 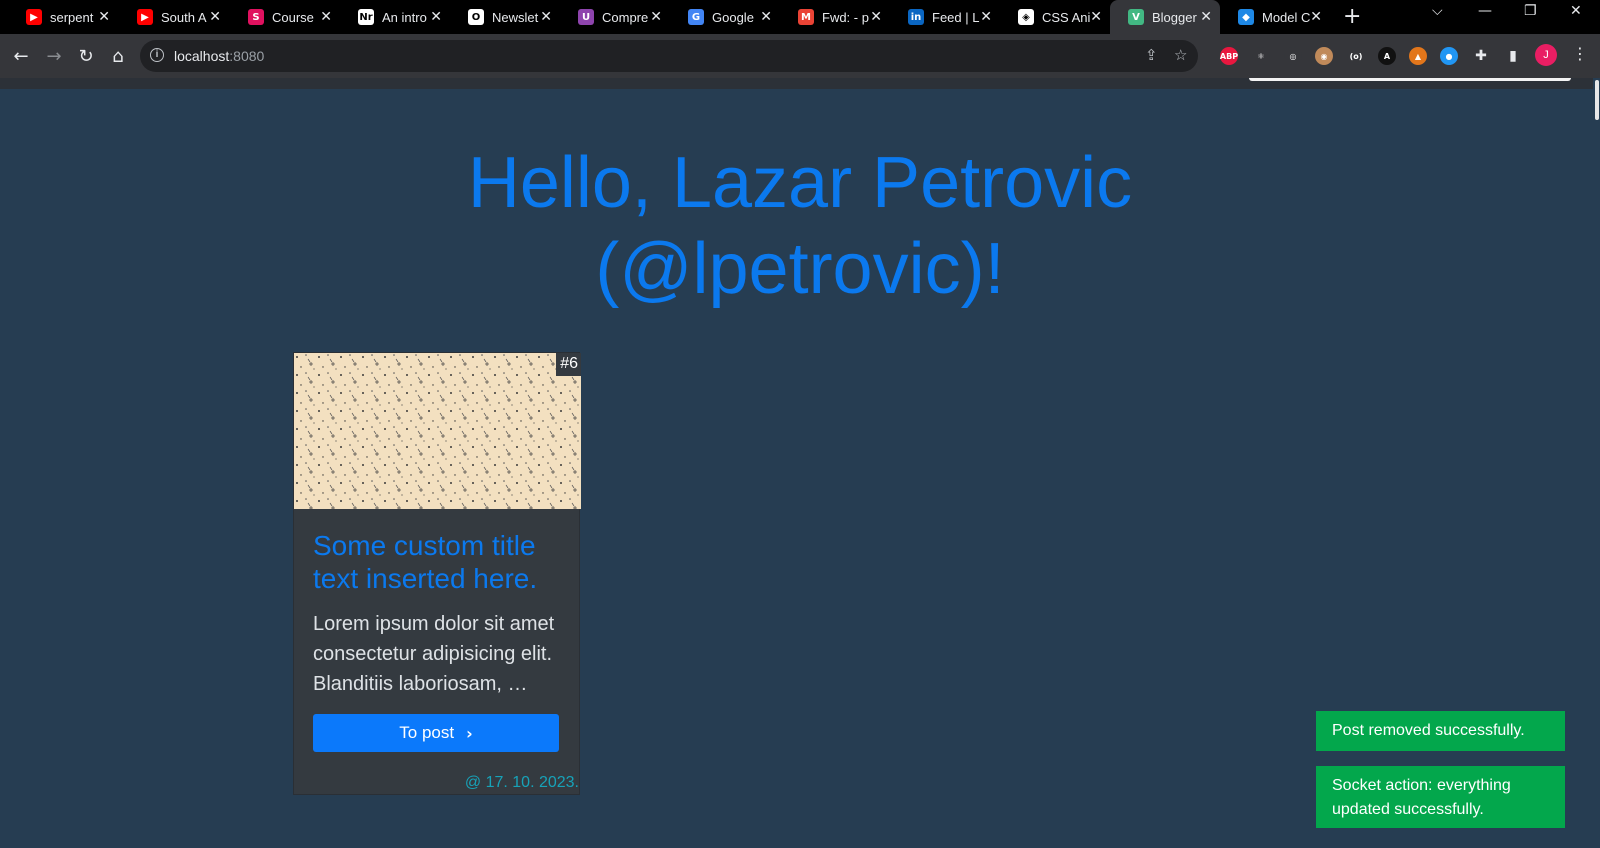 I want to click on tab-title: An intro, so click(x=404, y=17).